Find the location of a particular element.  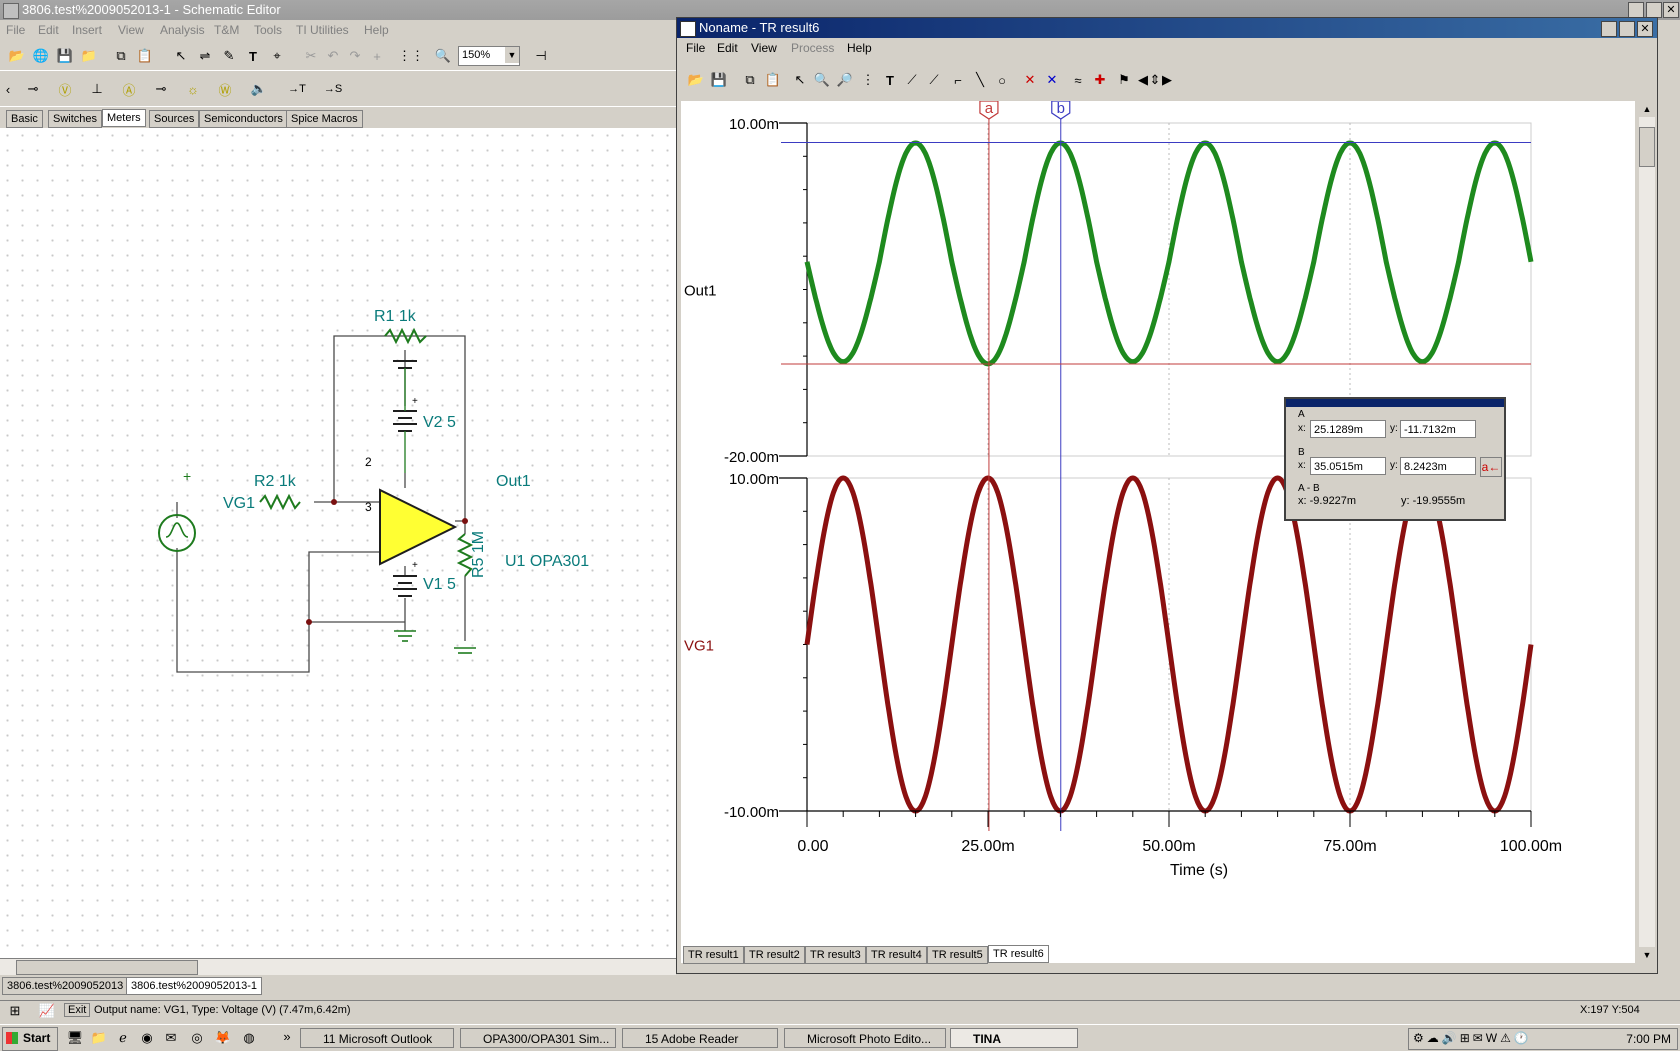

menu-help: Help is located at coordinates (376, 30).